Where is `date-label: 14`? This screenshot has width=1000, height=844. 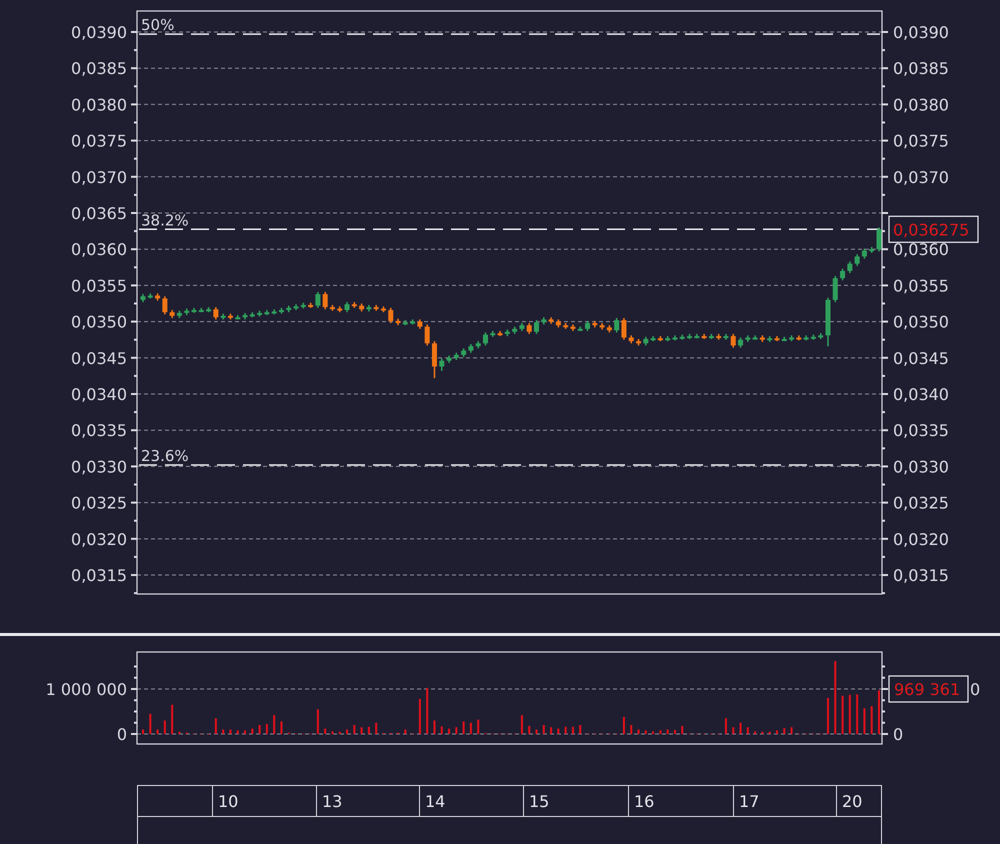 date-label: 14 is located at coordinates (471, 801).